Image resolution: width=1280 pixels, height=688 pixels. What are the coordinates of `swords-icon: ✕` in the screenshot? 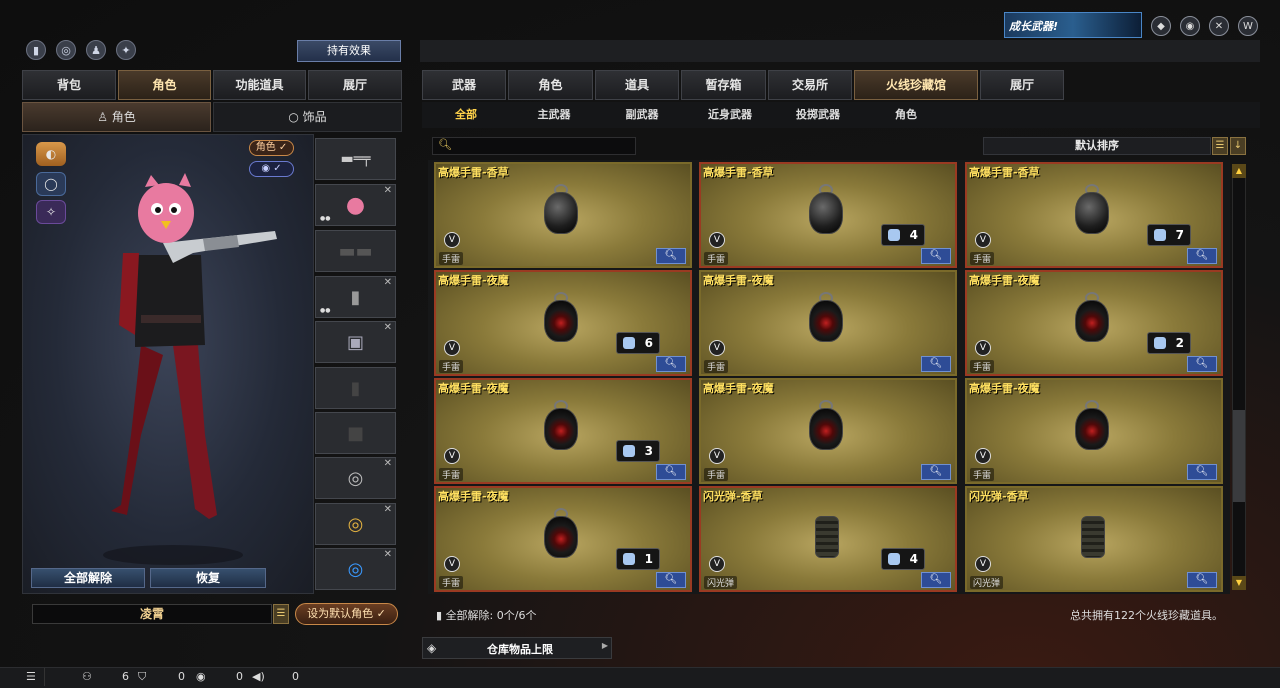 It's located at (1219, 26).